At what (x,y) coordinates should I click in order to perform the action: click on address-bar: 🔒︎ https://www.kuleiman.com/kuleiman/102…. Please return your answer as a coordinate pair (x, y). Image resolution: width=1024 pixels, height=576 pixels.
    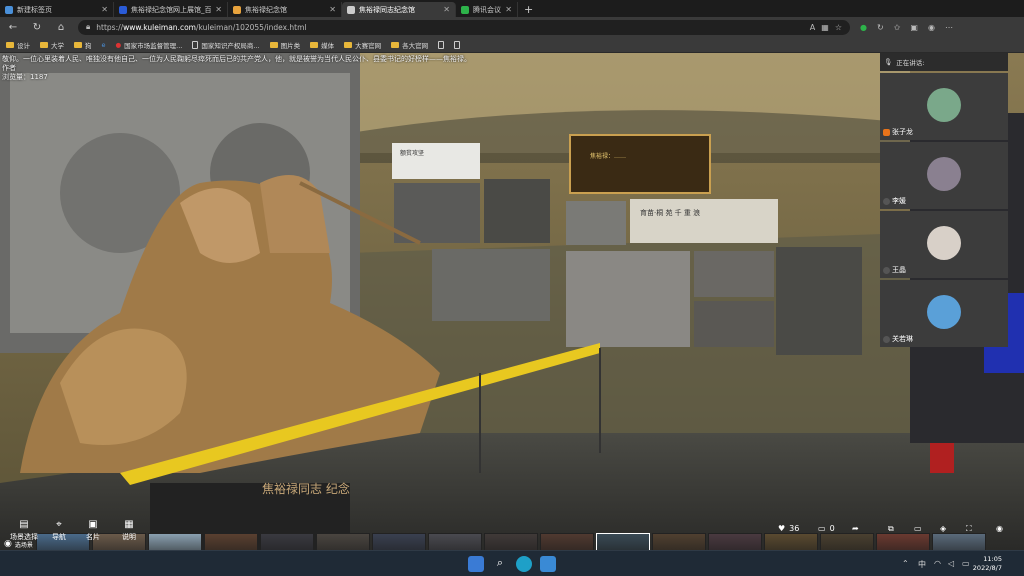
    Looking at the image, I should click on (464, 27).